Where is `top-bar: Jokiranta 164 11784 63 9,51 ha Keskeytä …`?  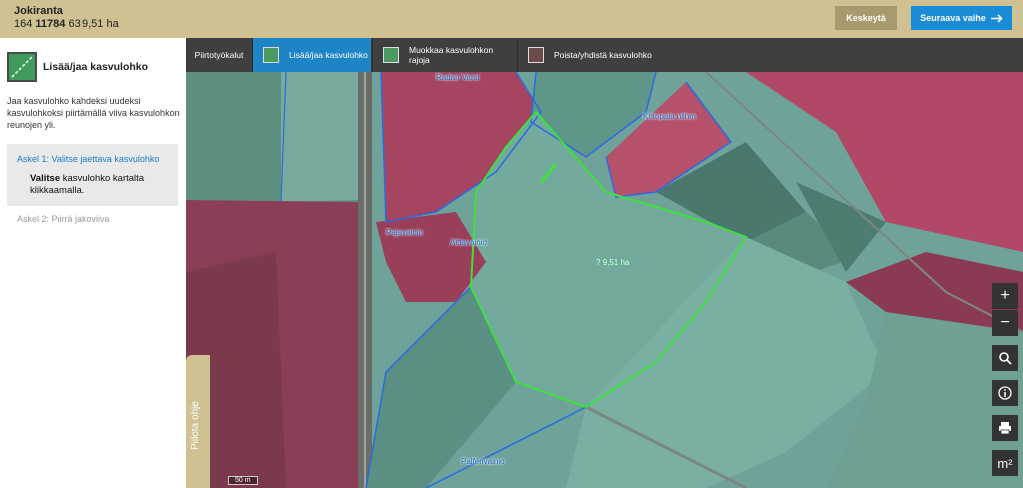
top-bar: Jokiranta 164 11784 63 9,51 ha Keskeytä … is located at coordinates (511, 19).